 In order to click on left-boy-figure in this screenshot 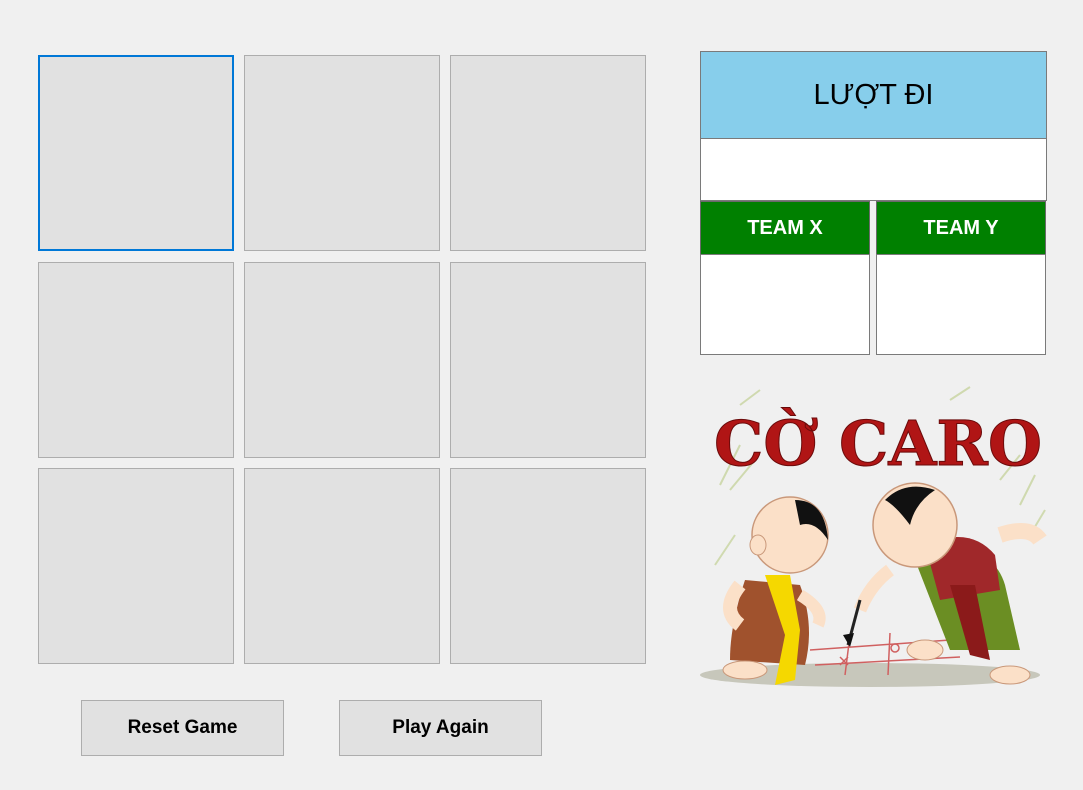, I will do `click(775, 590)`.